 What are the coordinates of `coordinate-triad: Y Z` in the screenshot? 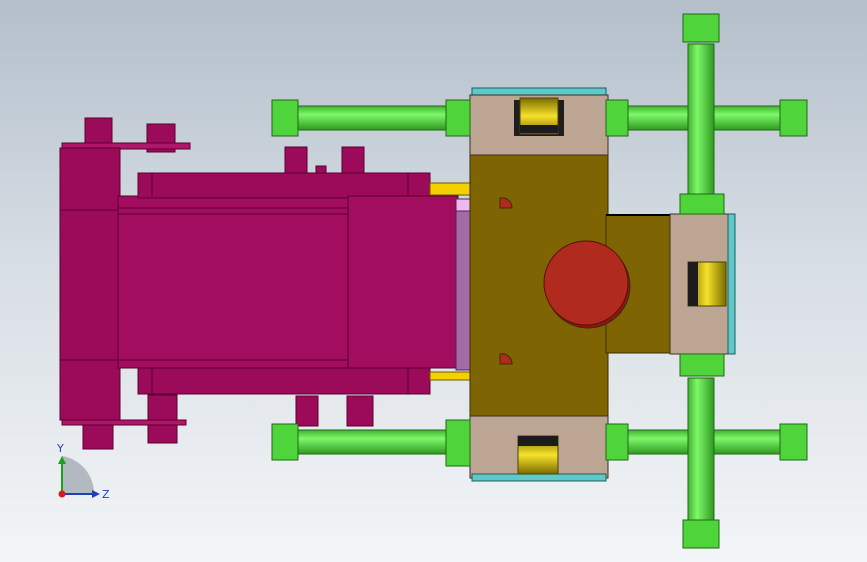 It's located at (83, 471).